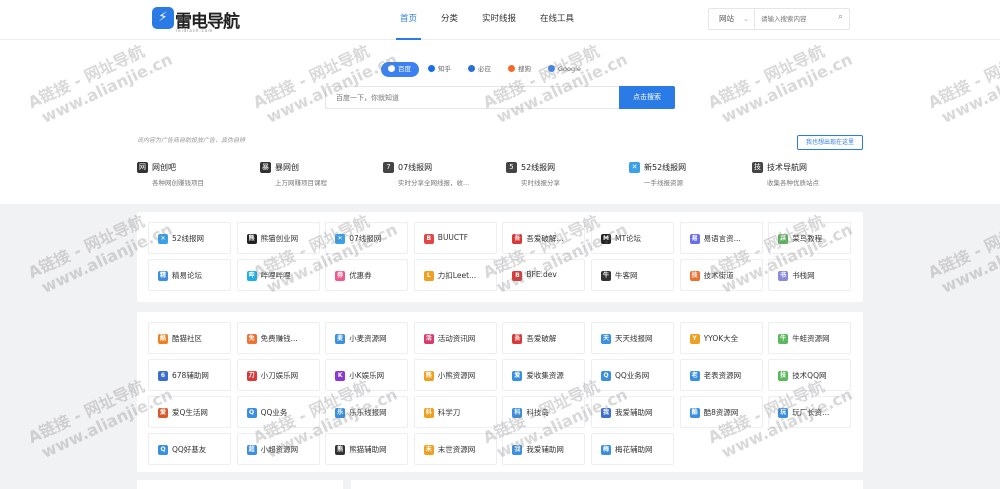 The height and width of the screenshot is (489, 1000). Describe the element at coordinates (665, 167) in the screenshot. I see `ad-title: 新52线报网` at that location.